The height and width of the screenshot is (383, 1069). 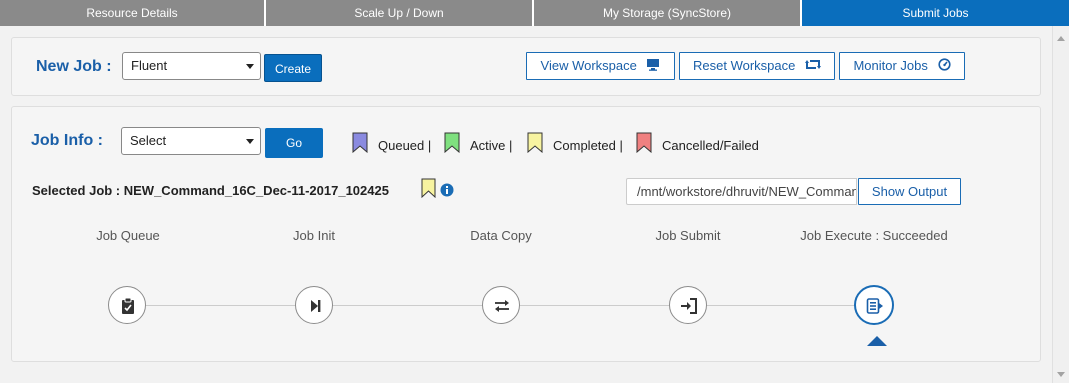 I want to click on job-info-select: Select, so click(x=191, y=141).